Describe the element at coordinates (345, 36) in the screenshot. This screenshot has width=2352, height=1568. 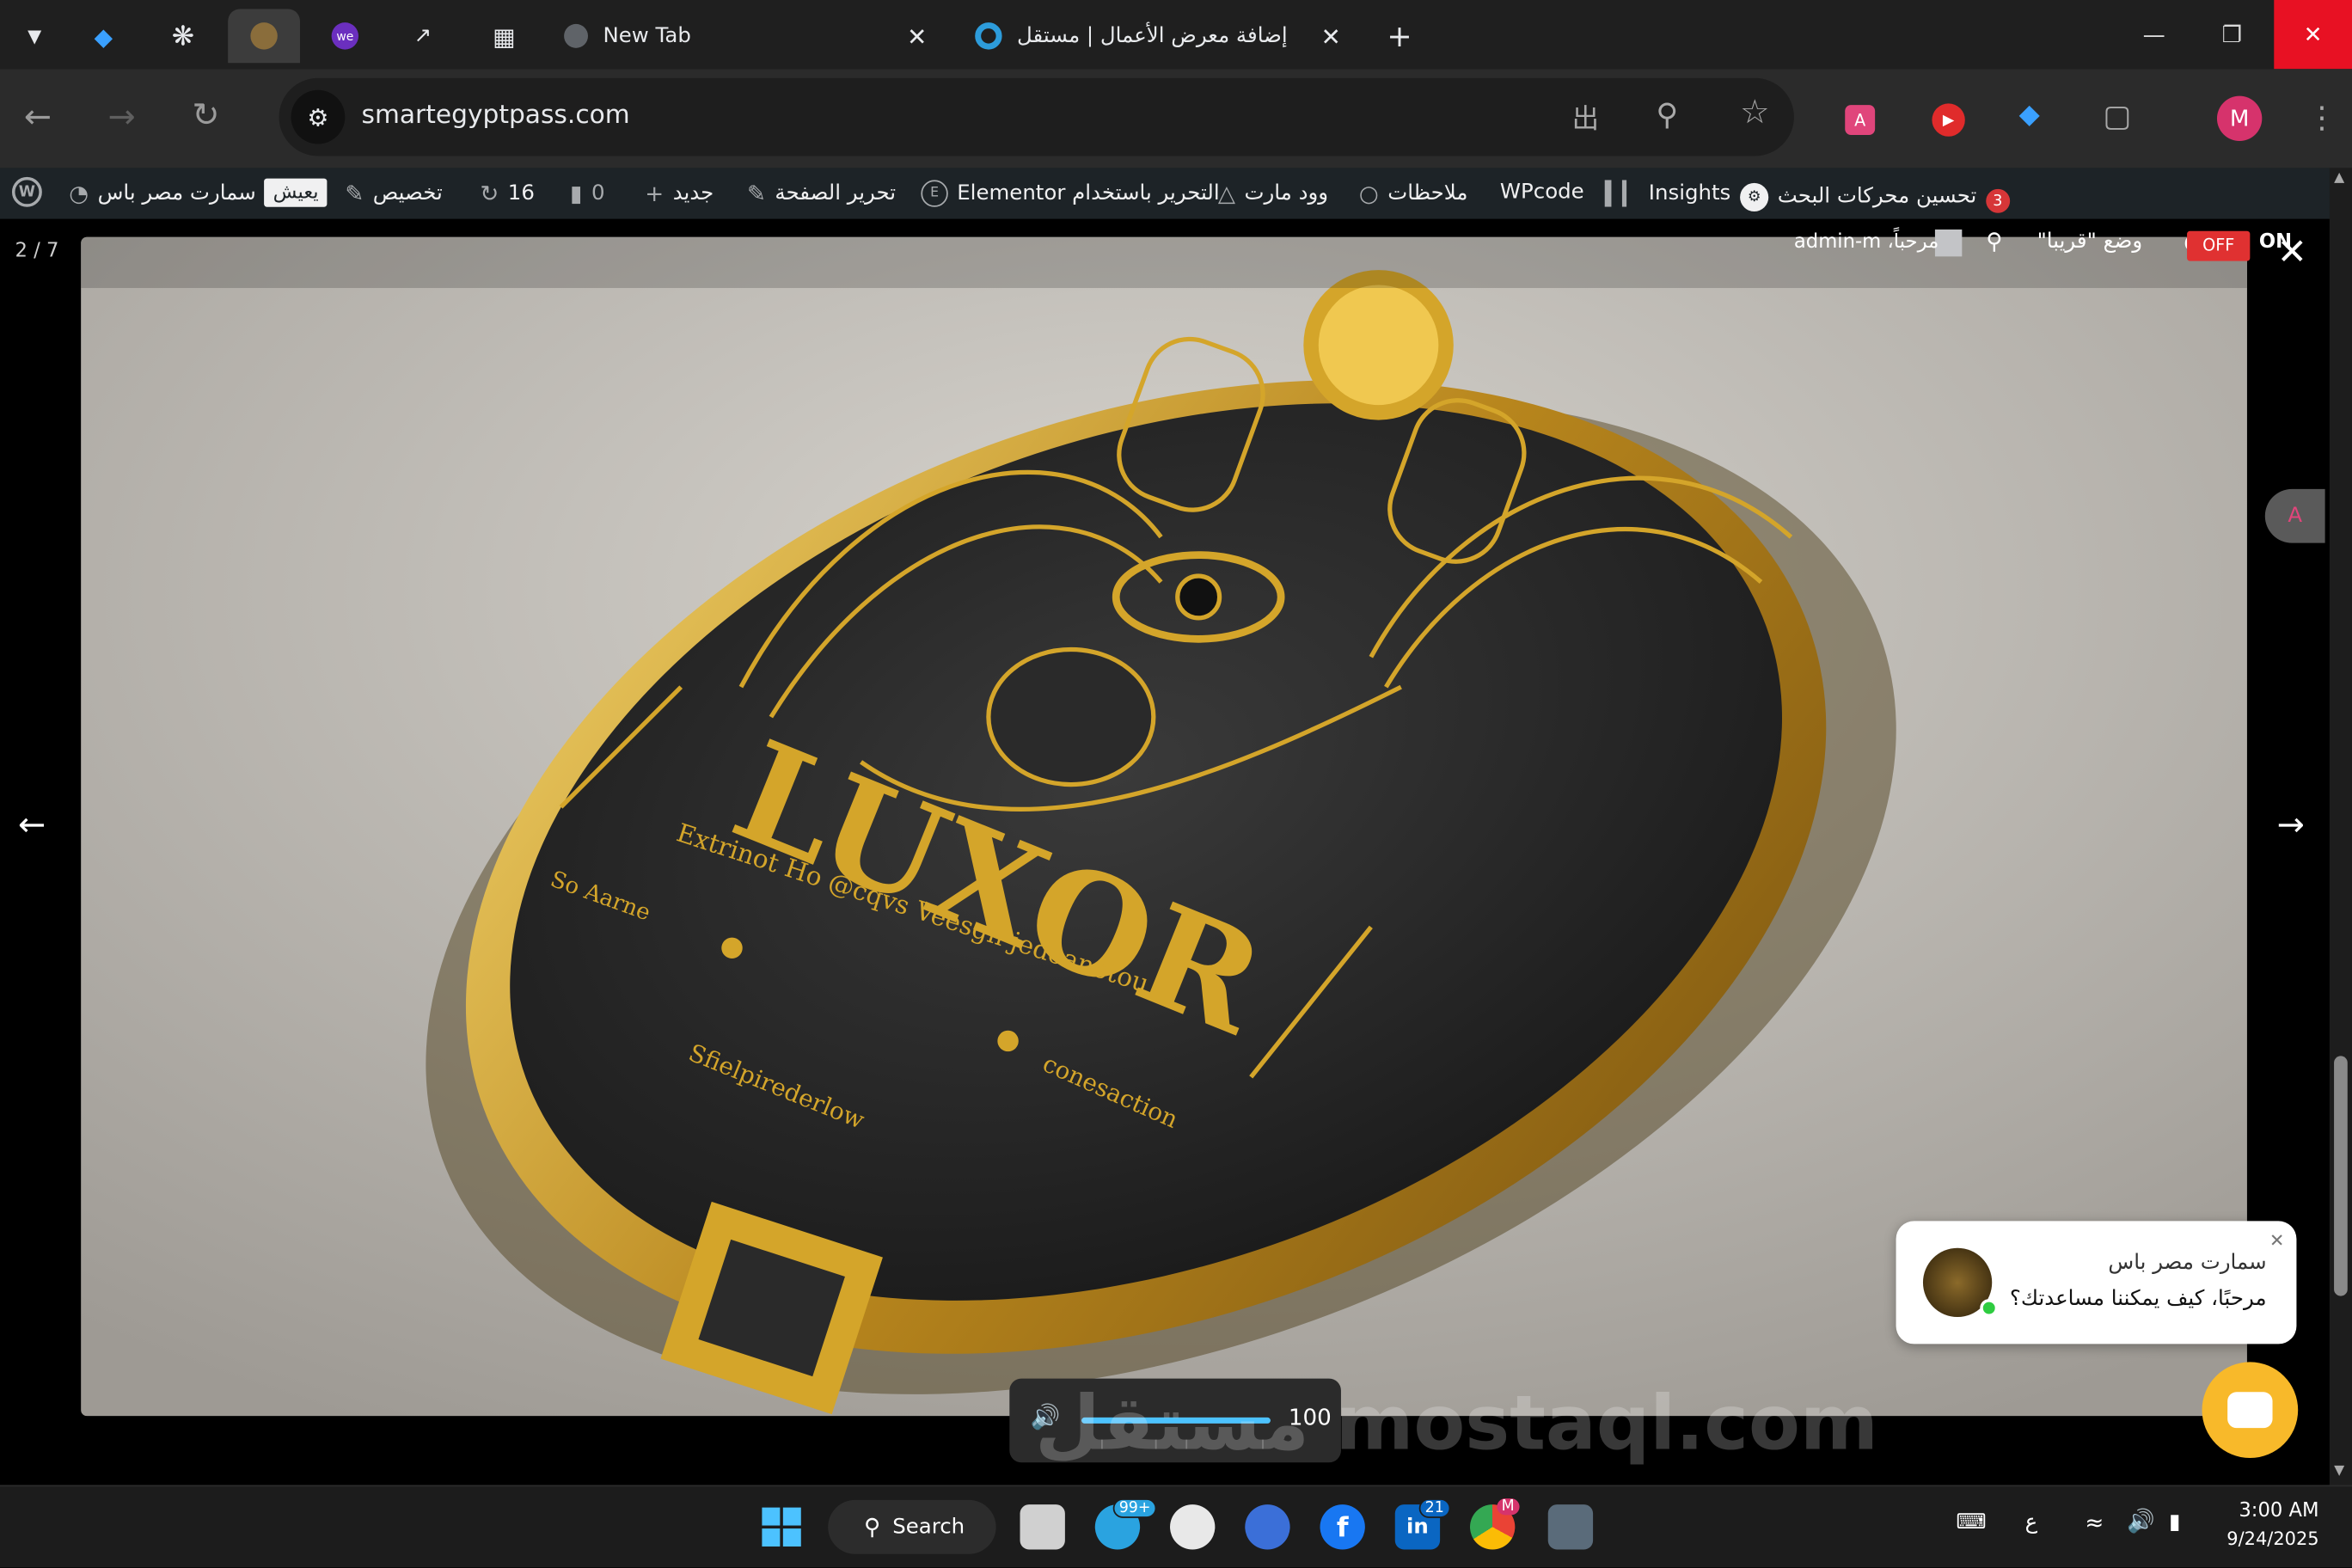
I see `tab-pinned-4: we` at that location.